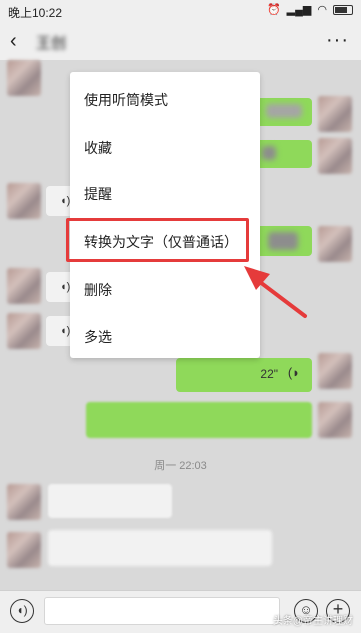 This screenshot has width=361, height=633. I want to click on menu-item-label: 多选, so click(98, 337).